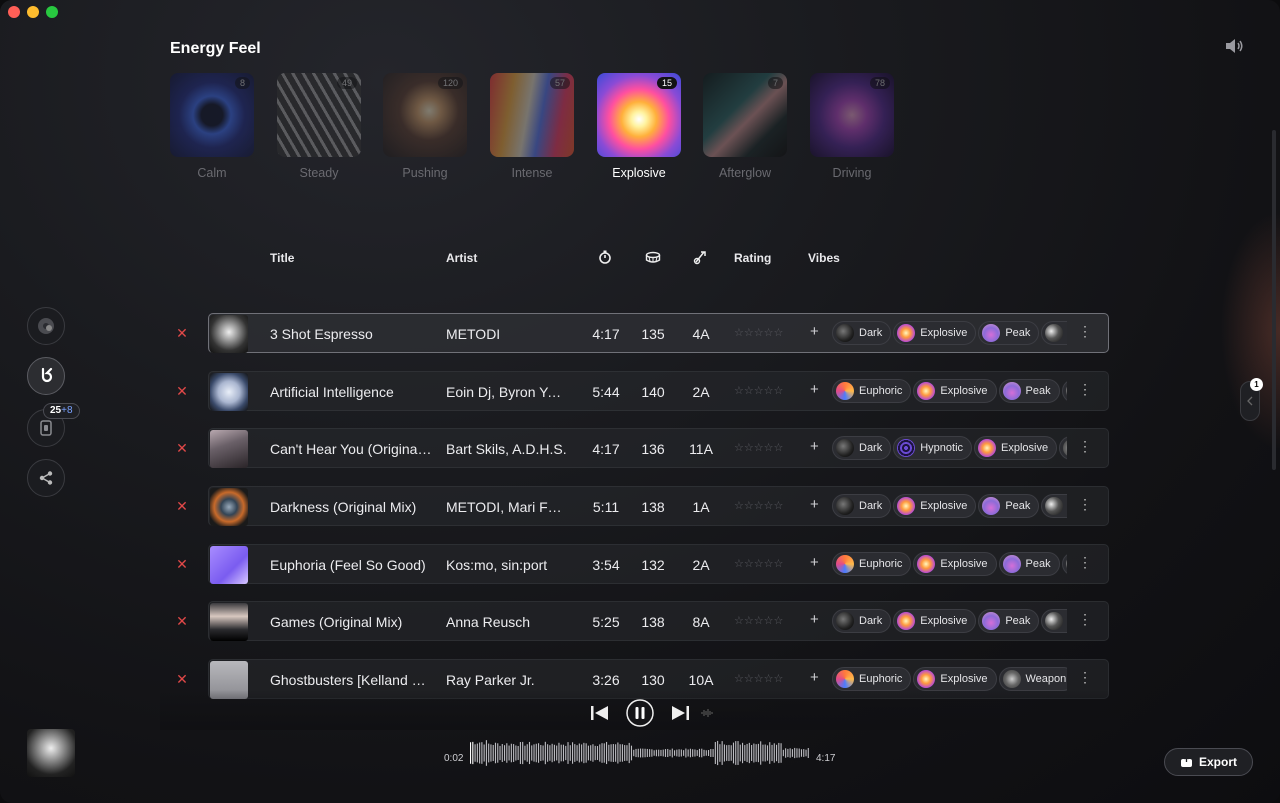 This screenshot has width=1280, height=803. What do you see at coordinates (46, 326) in the screenshot?
I see `rail-vinyl-button` at bounding box center [46, 326].